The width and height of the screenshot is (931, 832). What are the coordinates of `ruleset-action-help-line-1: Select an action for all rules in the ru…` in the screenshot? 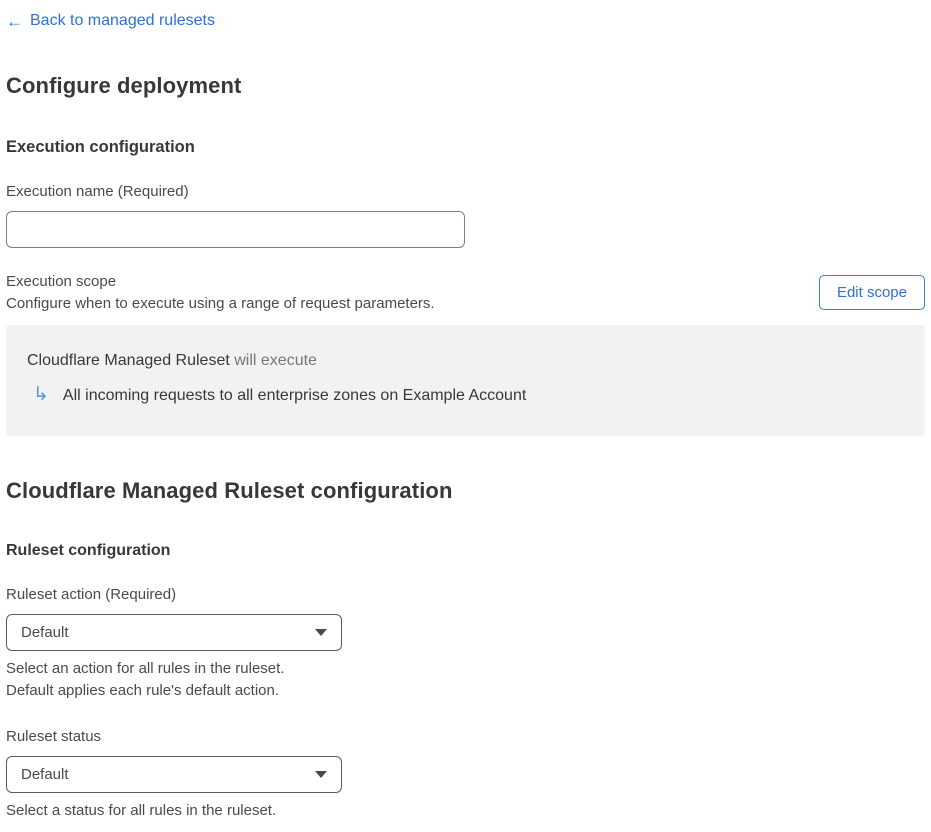 It's located at (145, 668).